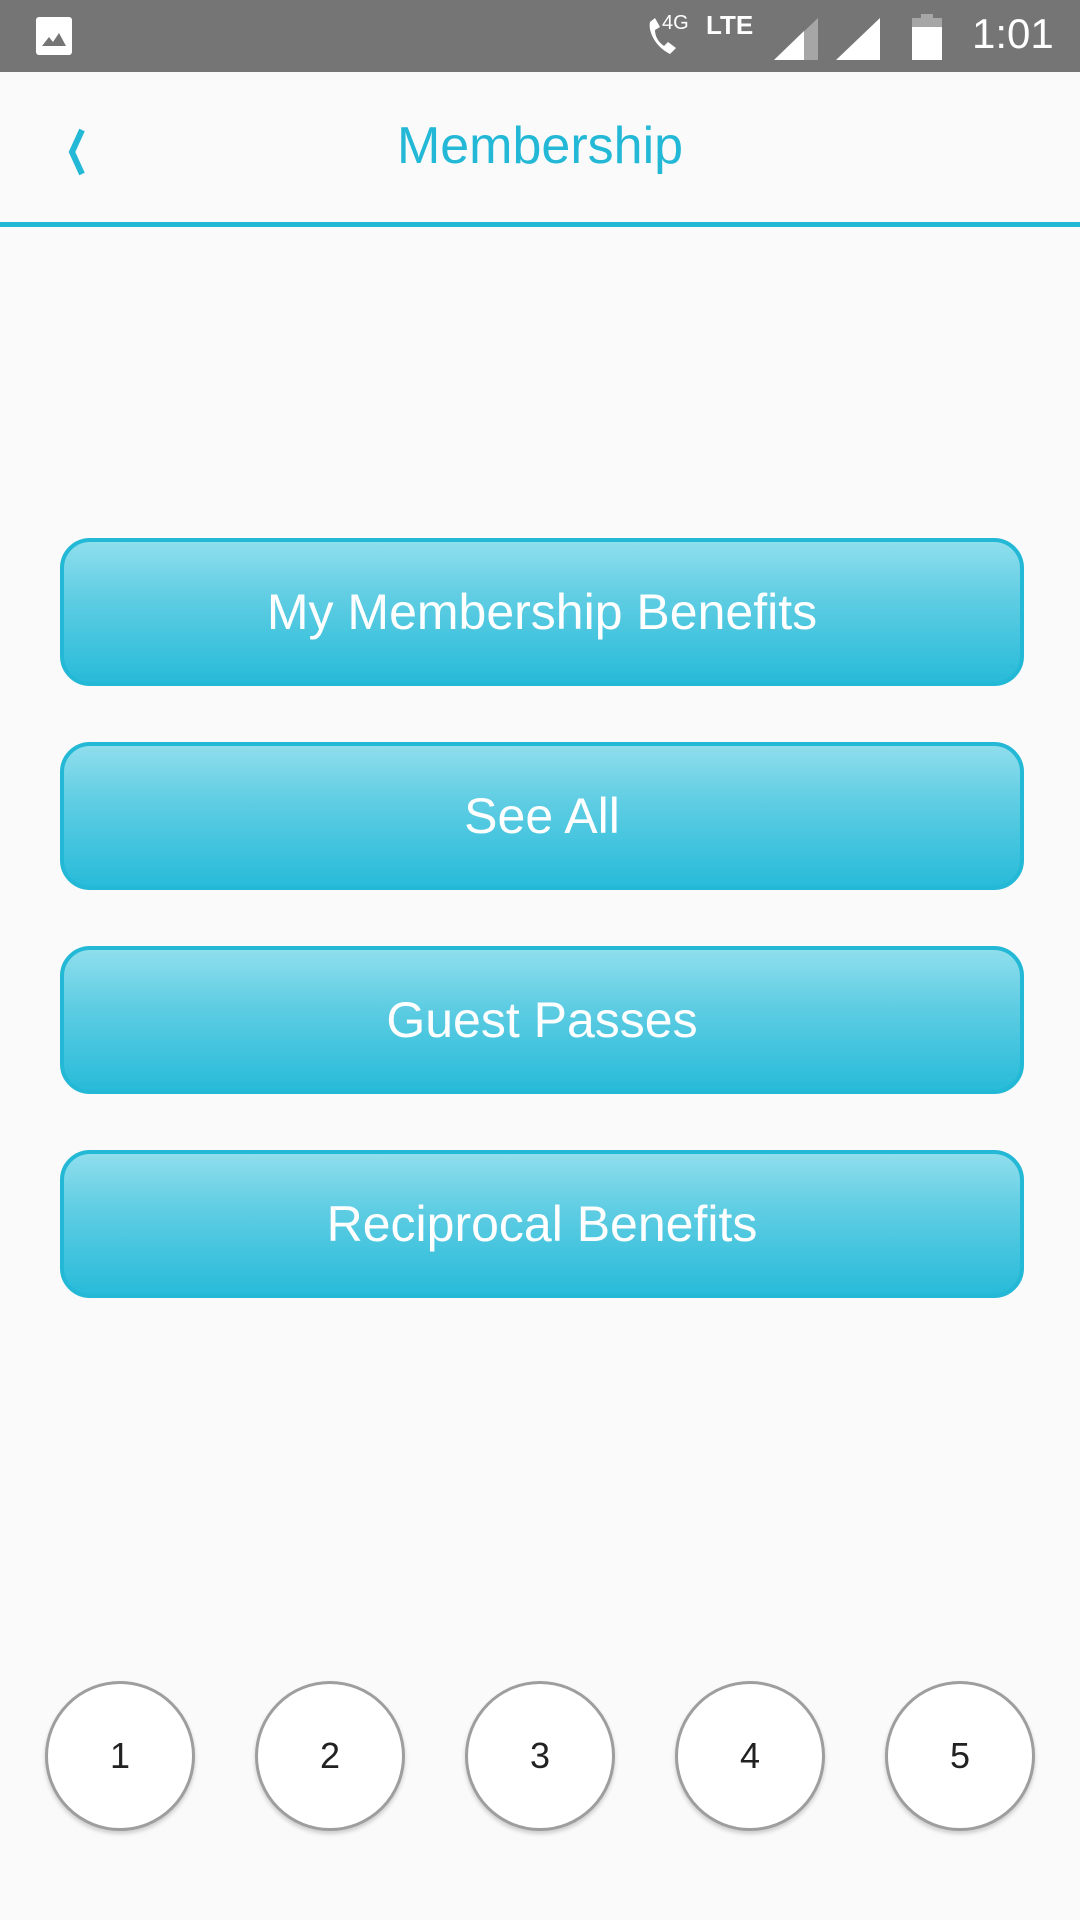 The image size is (1080, 1920). Describe the element at coordinates (542, 816) in the screenshot. I see `see-all-button: See All` at that location.